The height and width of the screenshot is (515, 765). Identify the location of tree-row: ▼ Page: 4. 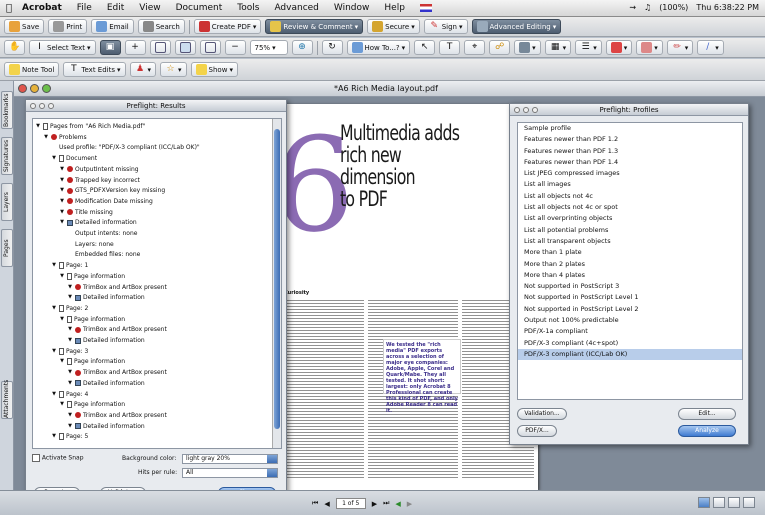
(69, 394).